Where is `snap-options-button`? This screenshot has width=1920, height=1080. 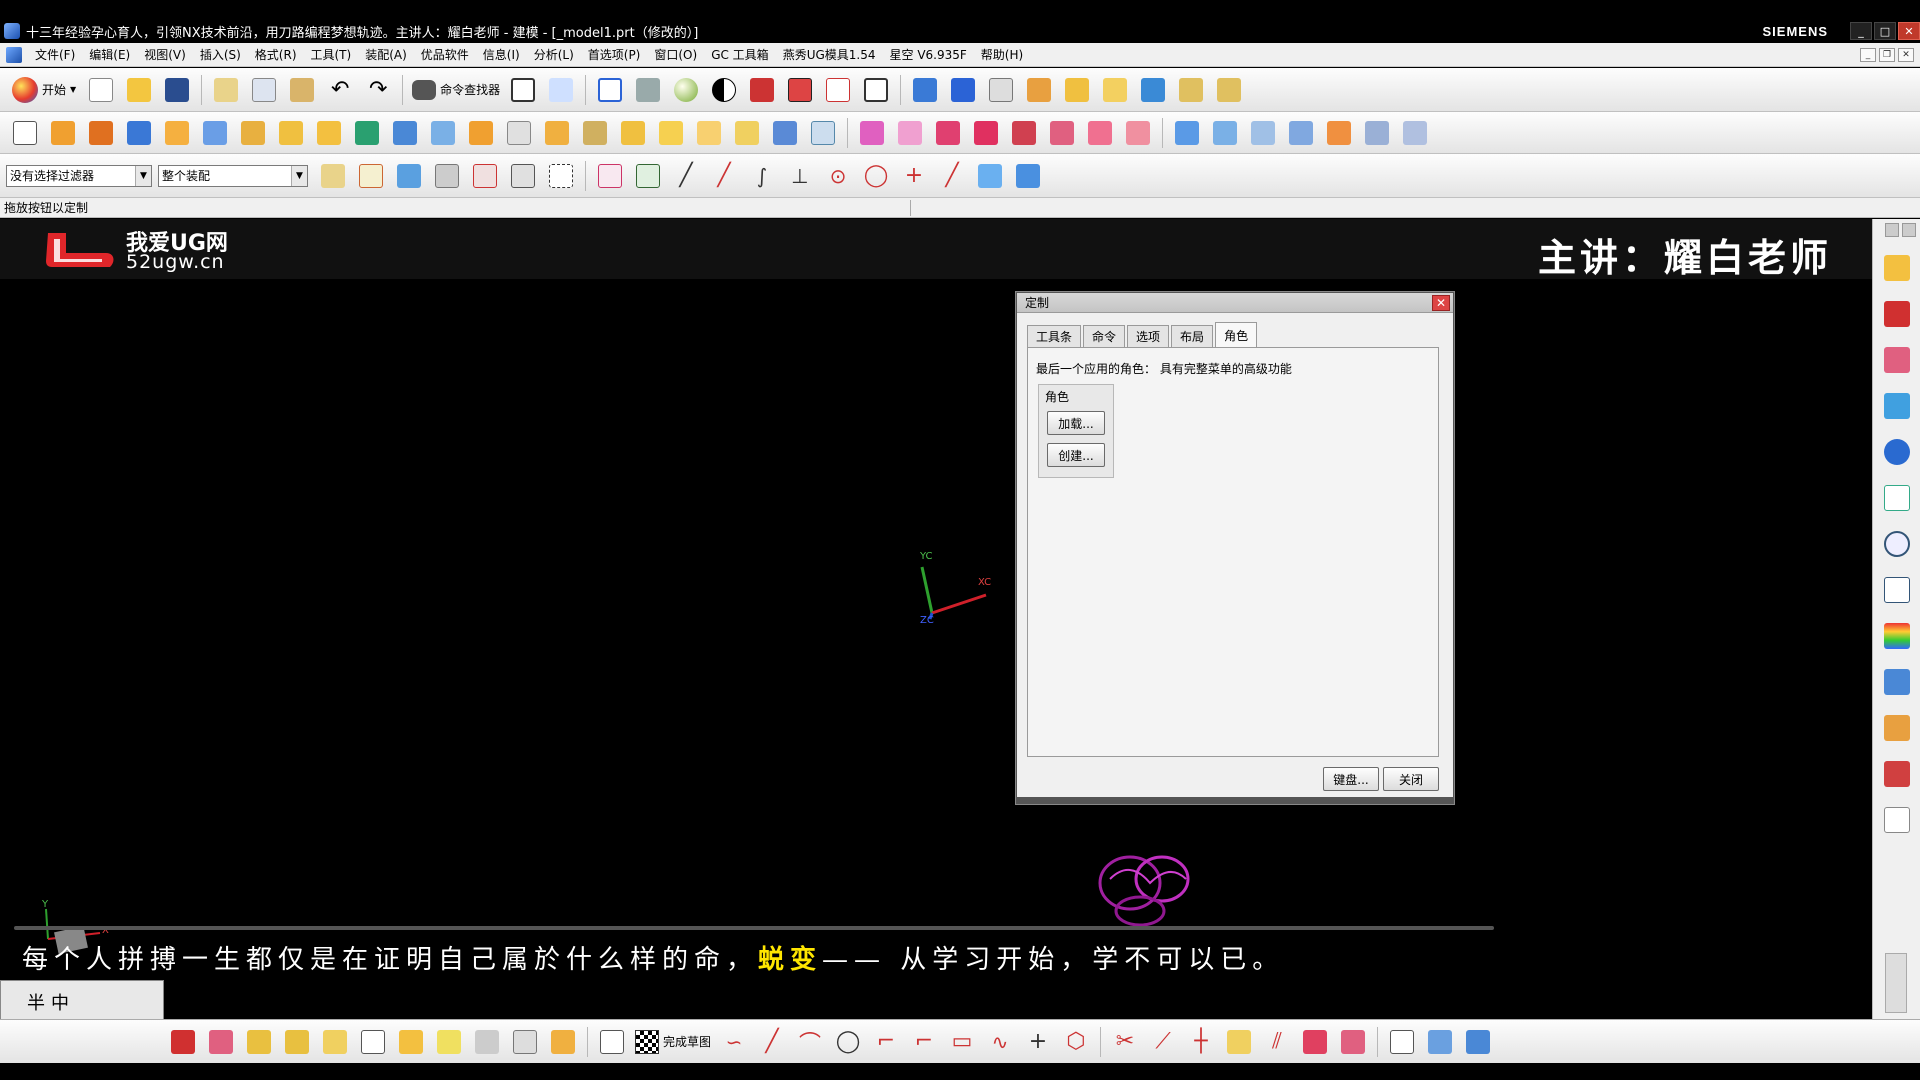
snap-options-button is located at coordinates (648, 176).